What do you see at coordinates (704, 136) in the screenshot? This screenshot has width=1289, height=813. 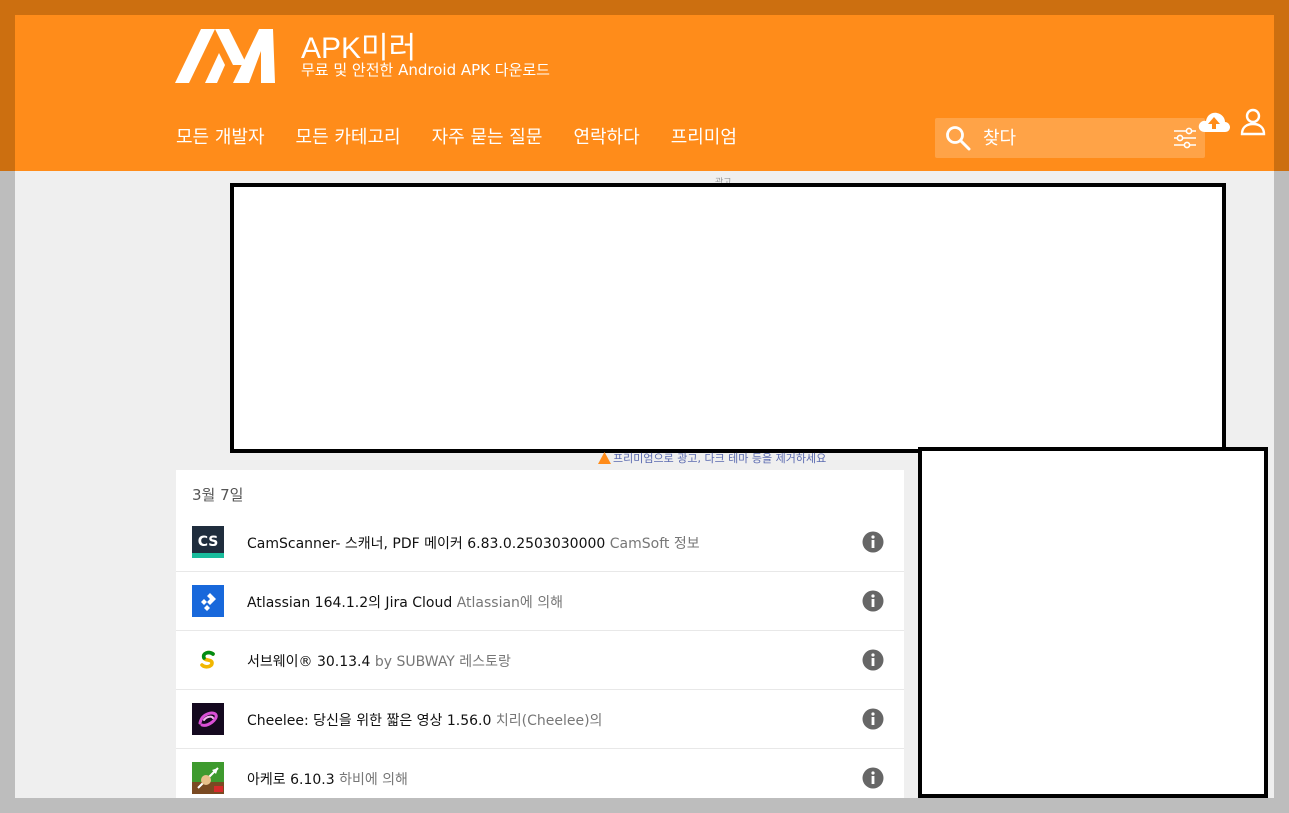 I see `nav-premium: 프리미엄` at bounding box center [704, 136].